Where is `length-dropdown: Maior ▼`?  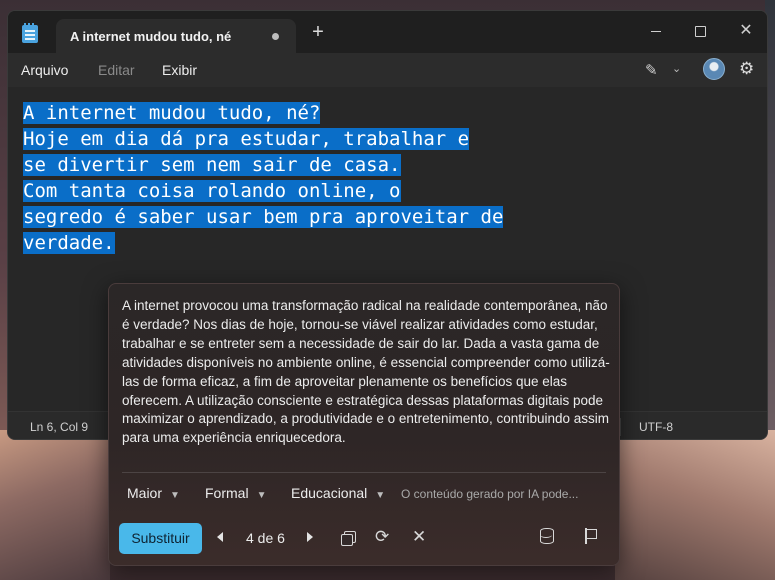
length-dropdown: Maior ▼ is located at coordinates (153, 493).